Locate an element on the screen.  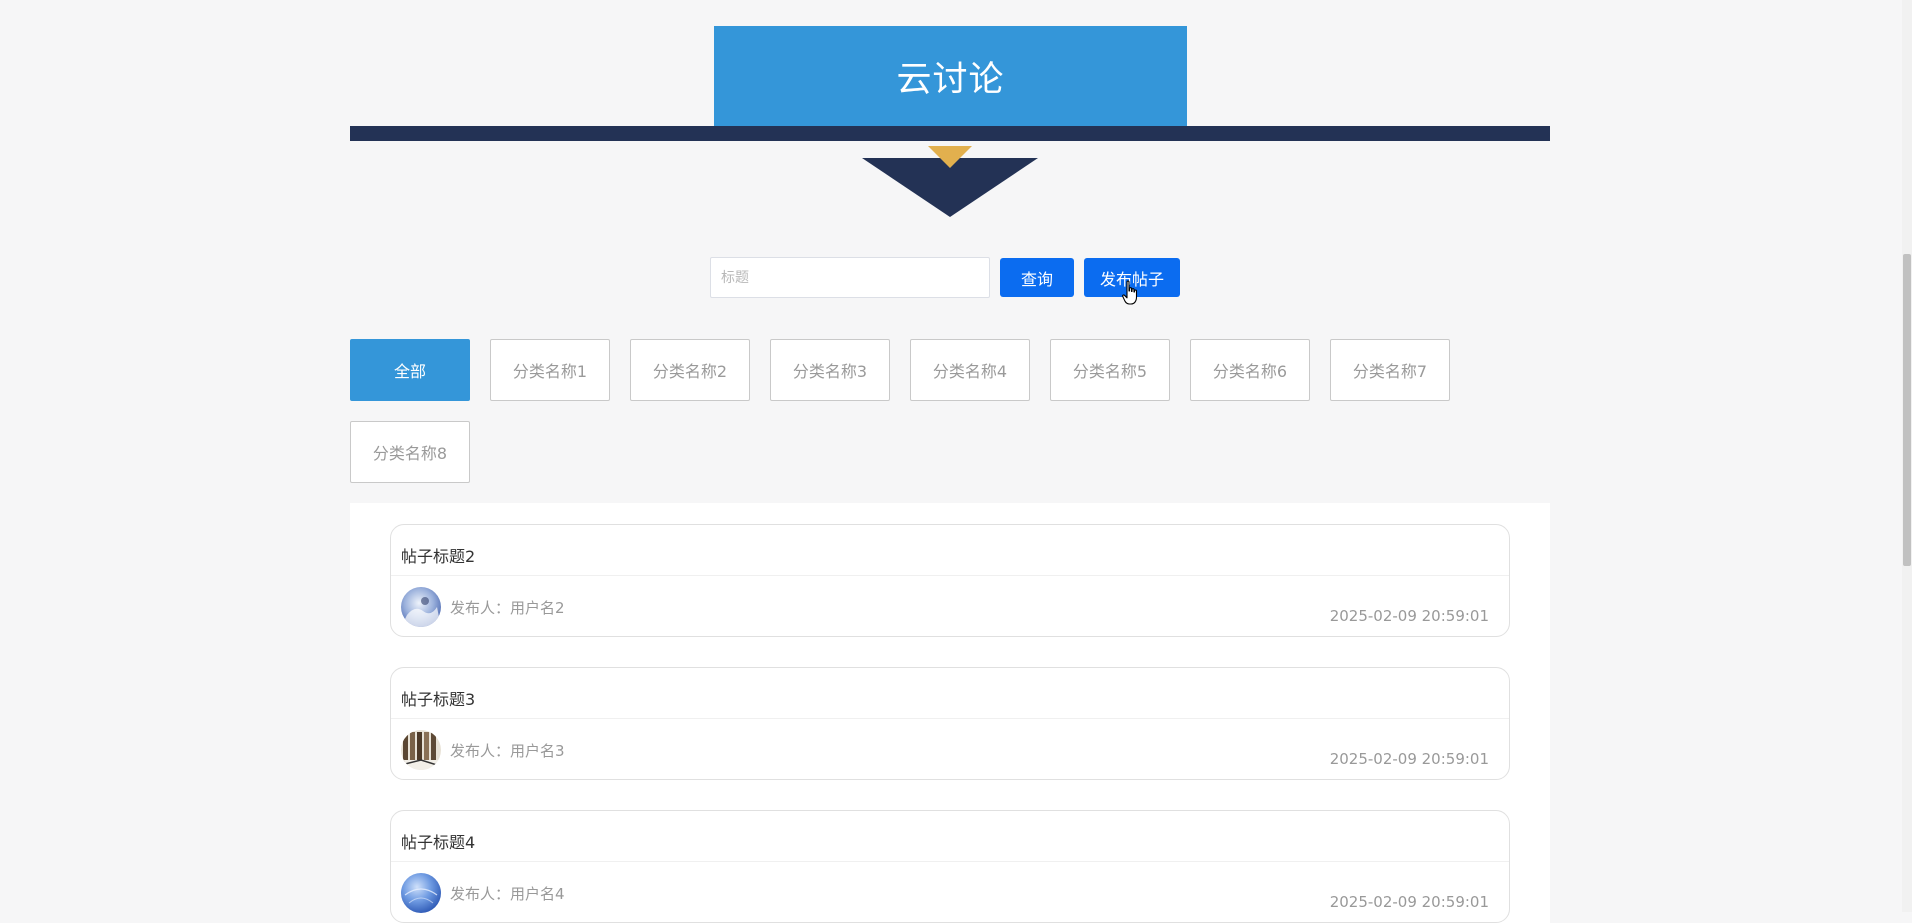
category-label: 分类名称8 is located at coordinates (410, 453).